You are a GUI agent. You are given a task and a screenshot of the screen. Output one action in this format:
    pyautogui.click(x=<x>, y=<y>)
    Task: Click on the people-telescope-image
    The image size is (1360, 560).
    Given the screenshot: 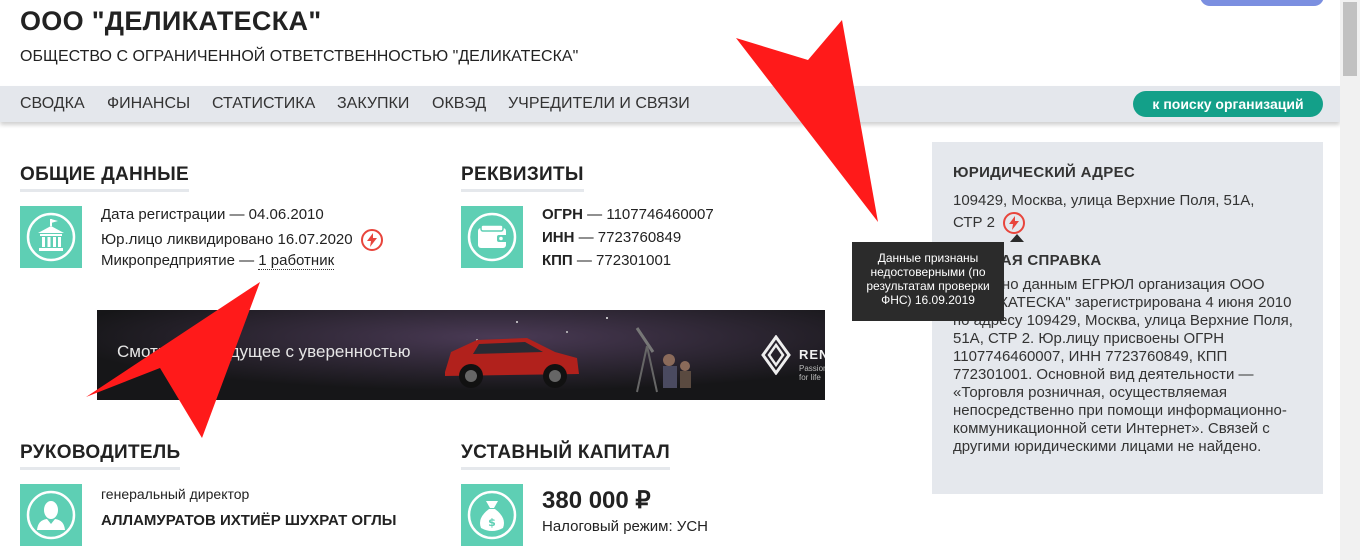 What is the action you would take?
    pyautogui.click(x=663, y=360)
    